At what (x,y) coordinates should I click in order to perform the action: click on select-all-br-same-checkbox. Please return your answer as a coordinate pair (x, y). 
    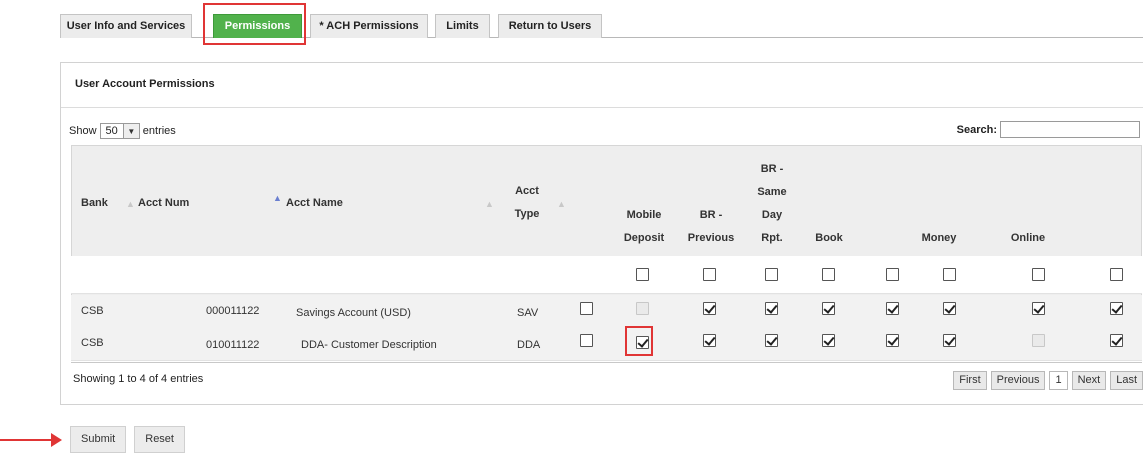
    Looking at the image, I should click on (771, 274).